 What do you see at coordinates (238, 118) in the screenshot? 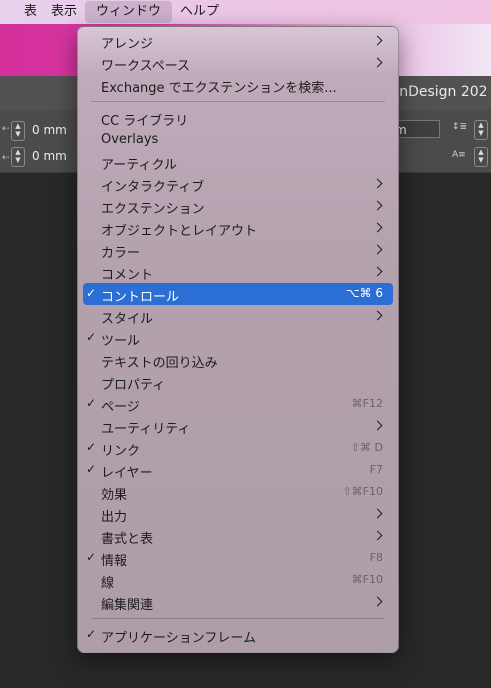
I see `menu-item: CC ライブラリ` at bounding box center [238, 118].